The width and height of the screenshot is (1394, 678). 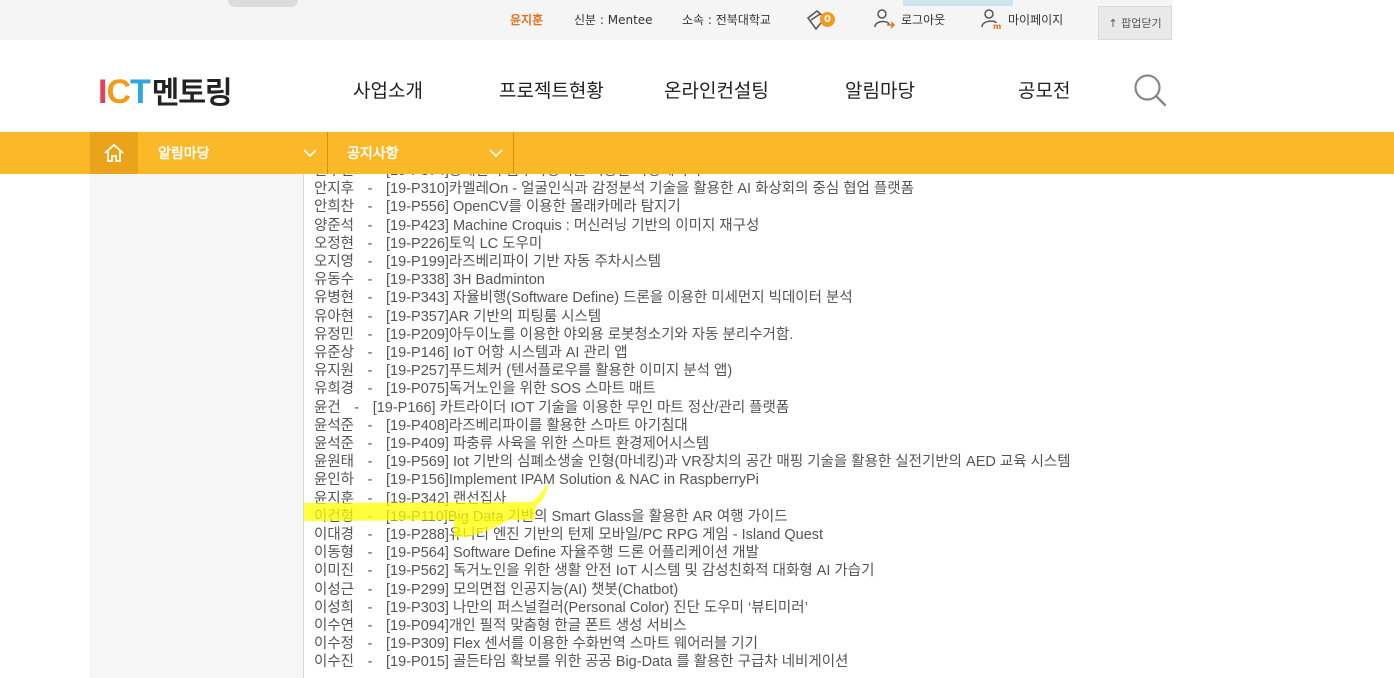 What do you see at coordinates (714, 371) in the screenshot?
I see `list-item: 유지원 - [19-P257]푸드체커 (텐서플로우를 활용한 이미지 분석 앱)` at bounding box center [714, 371].